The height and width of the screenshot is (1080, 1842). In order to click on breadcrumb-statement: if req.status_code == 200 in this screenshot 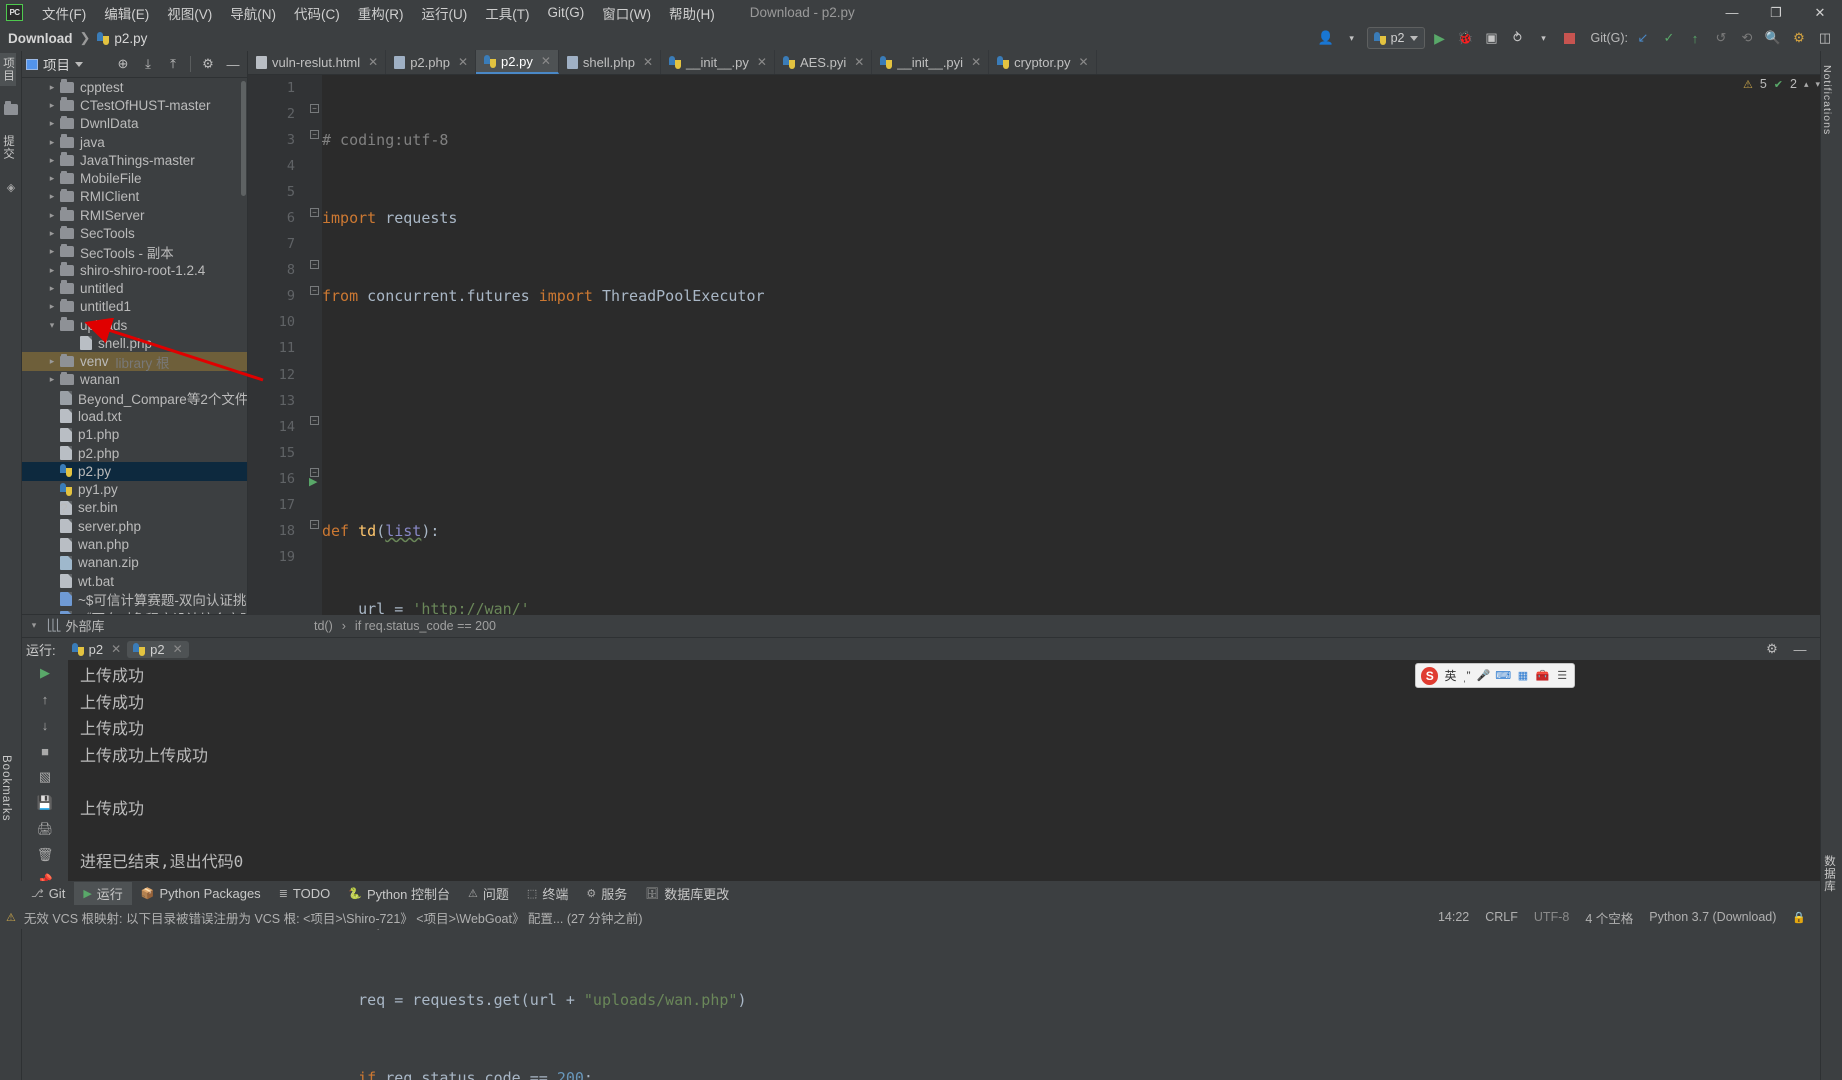, I will do `click(425, 626)`.